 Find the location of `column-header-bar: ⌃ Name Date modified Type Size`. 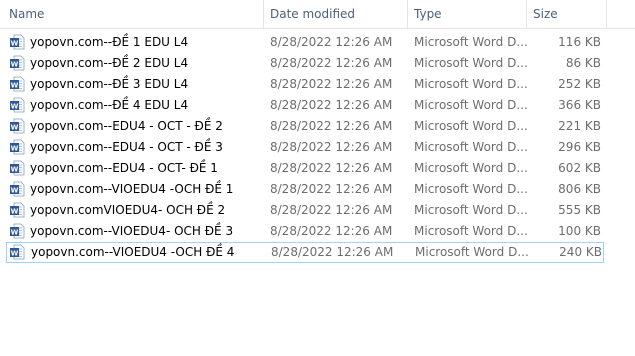

column-header-bar: ⌃ Name Date modified Type Size is located at coordinates (317, 14).